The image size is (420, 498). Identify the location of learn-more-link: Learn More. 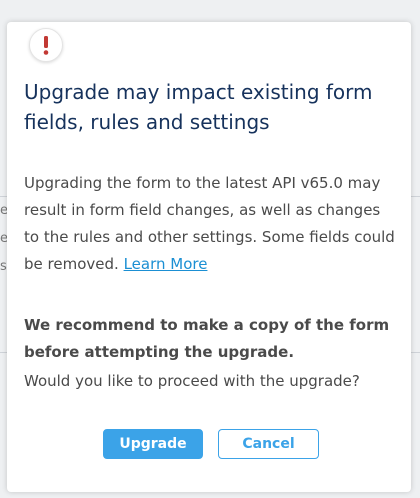
(166, 264).